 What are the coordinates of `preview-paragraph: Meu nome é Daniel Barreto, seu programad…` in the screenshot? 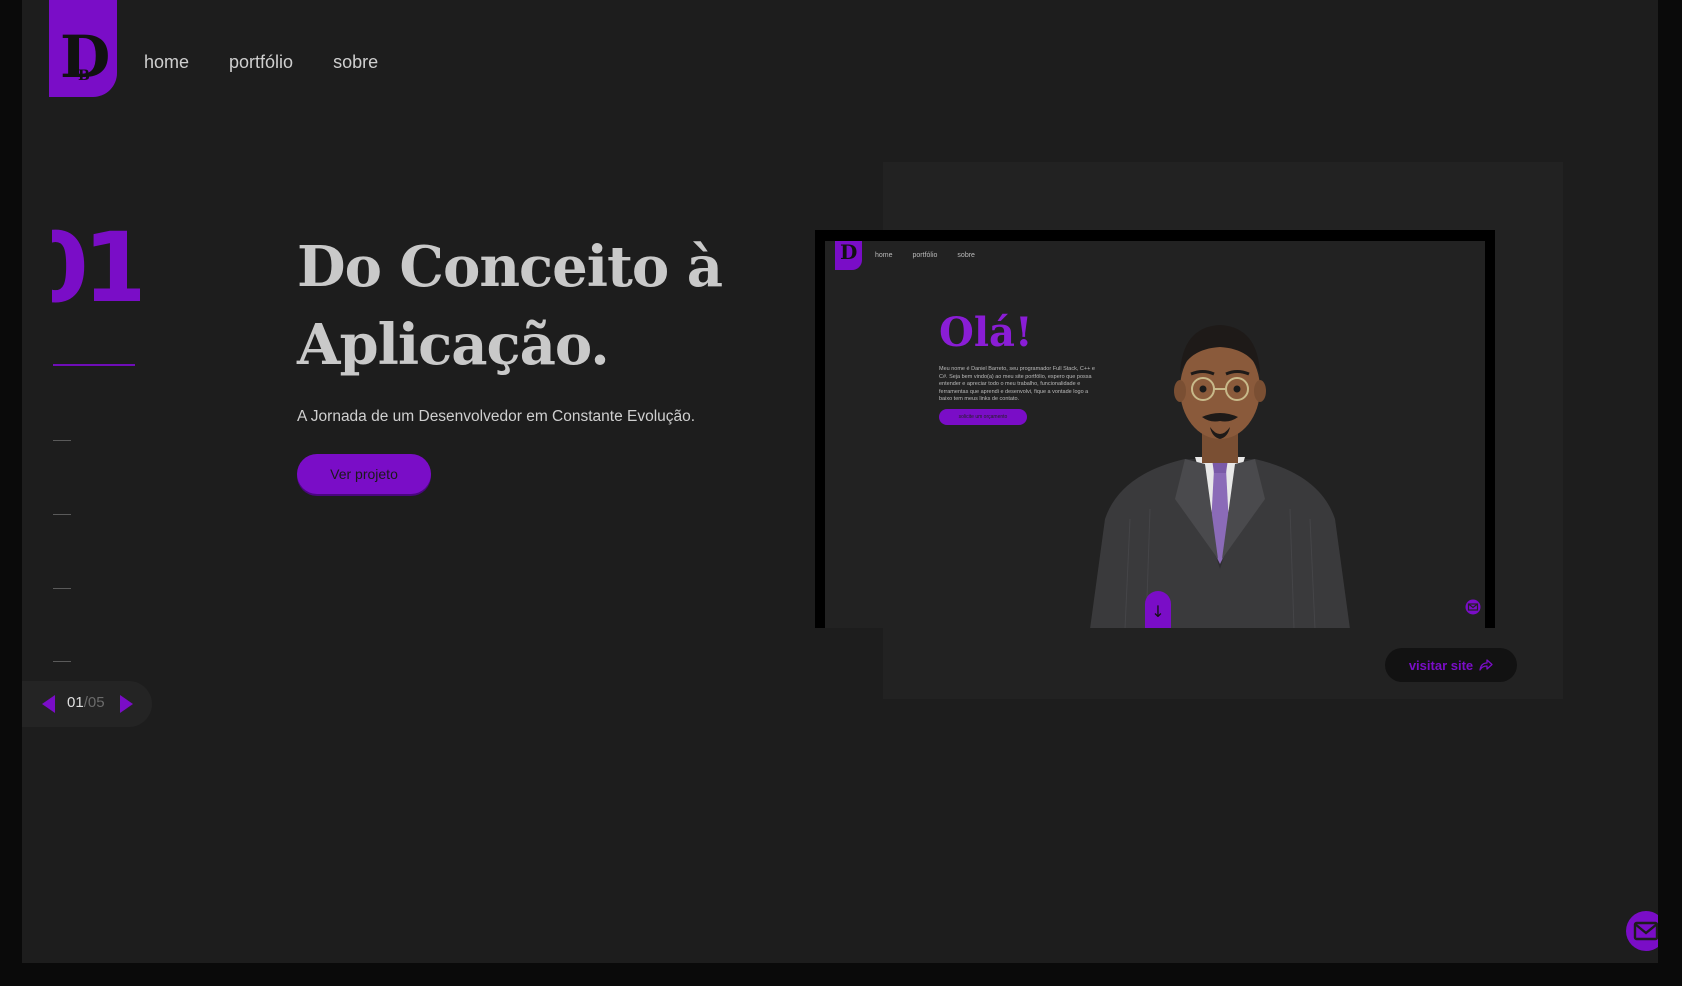 It's located at (1017, 384).